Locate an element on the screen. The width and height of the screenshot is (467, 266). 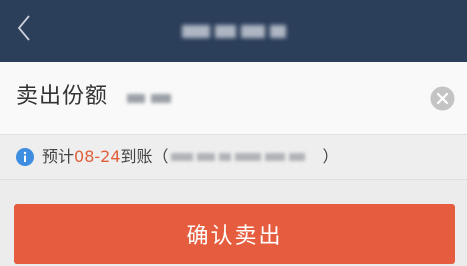
chevron-left-icon is located at coordinates (23, 28).